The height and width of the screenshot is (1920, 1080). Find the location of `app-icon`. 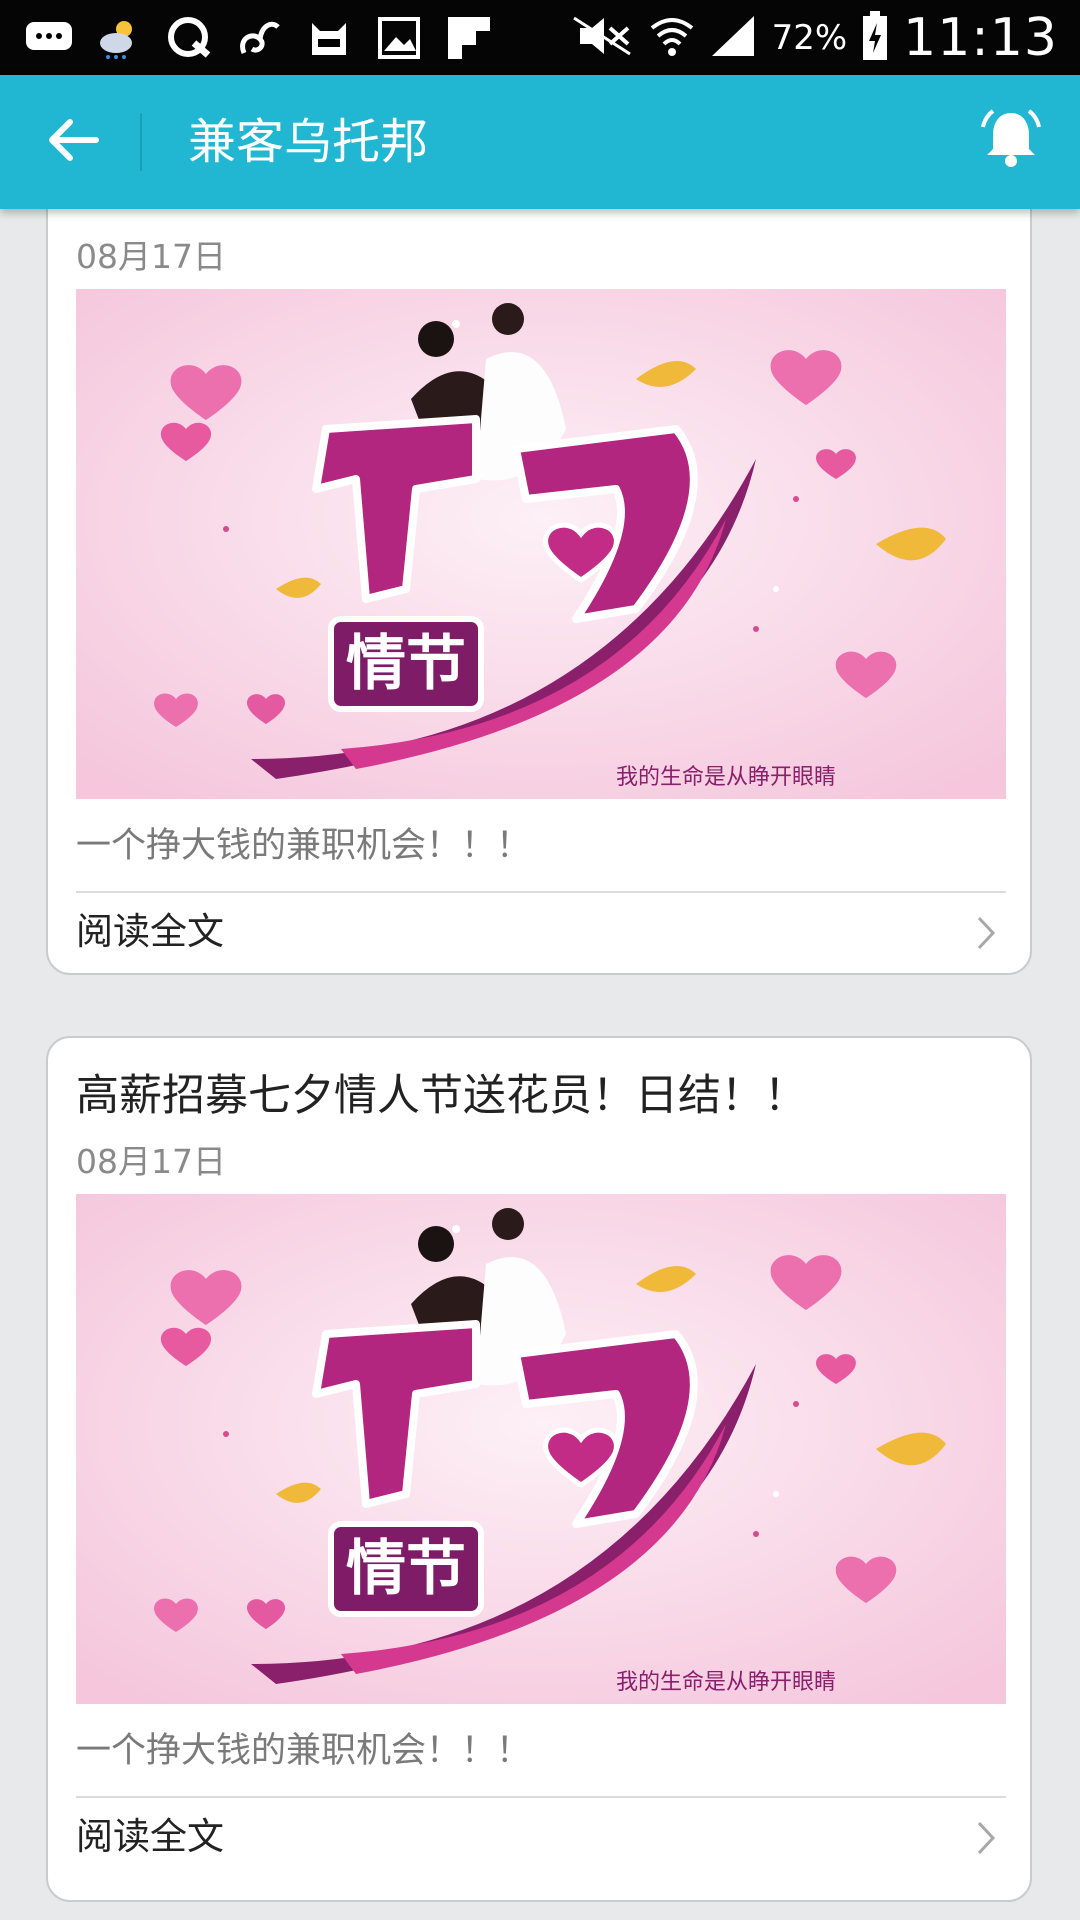

app-icon is located at coordinates (259, 38).